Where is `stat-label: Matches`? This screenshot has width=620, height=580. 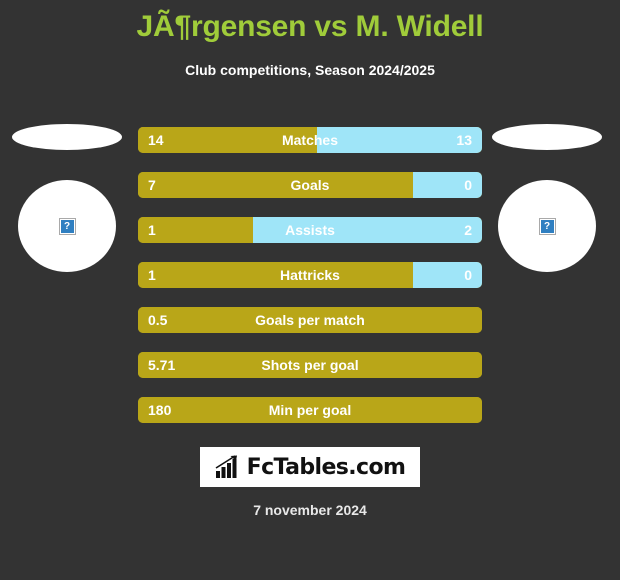
stat-label: Matches is located at coordinates (310, 140).